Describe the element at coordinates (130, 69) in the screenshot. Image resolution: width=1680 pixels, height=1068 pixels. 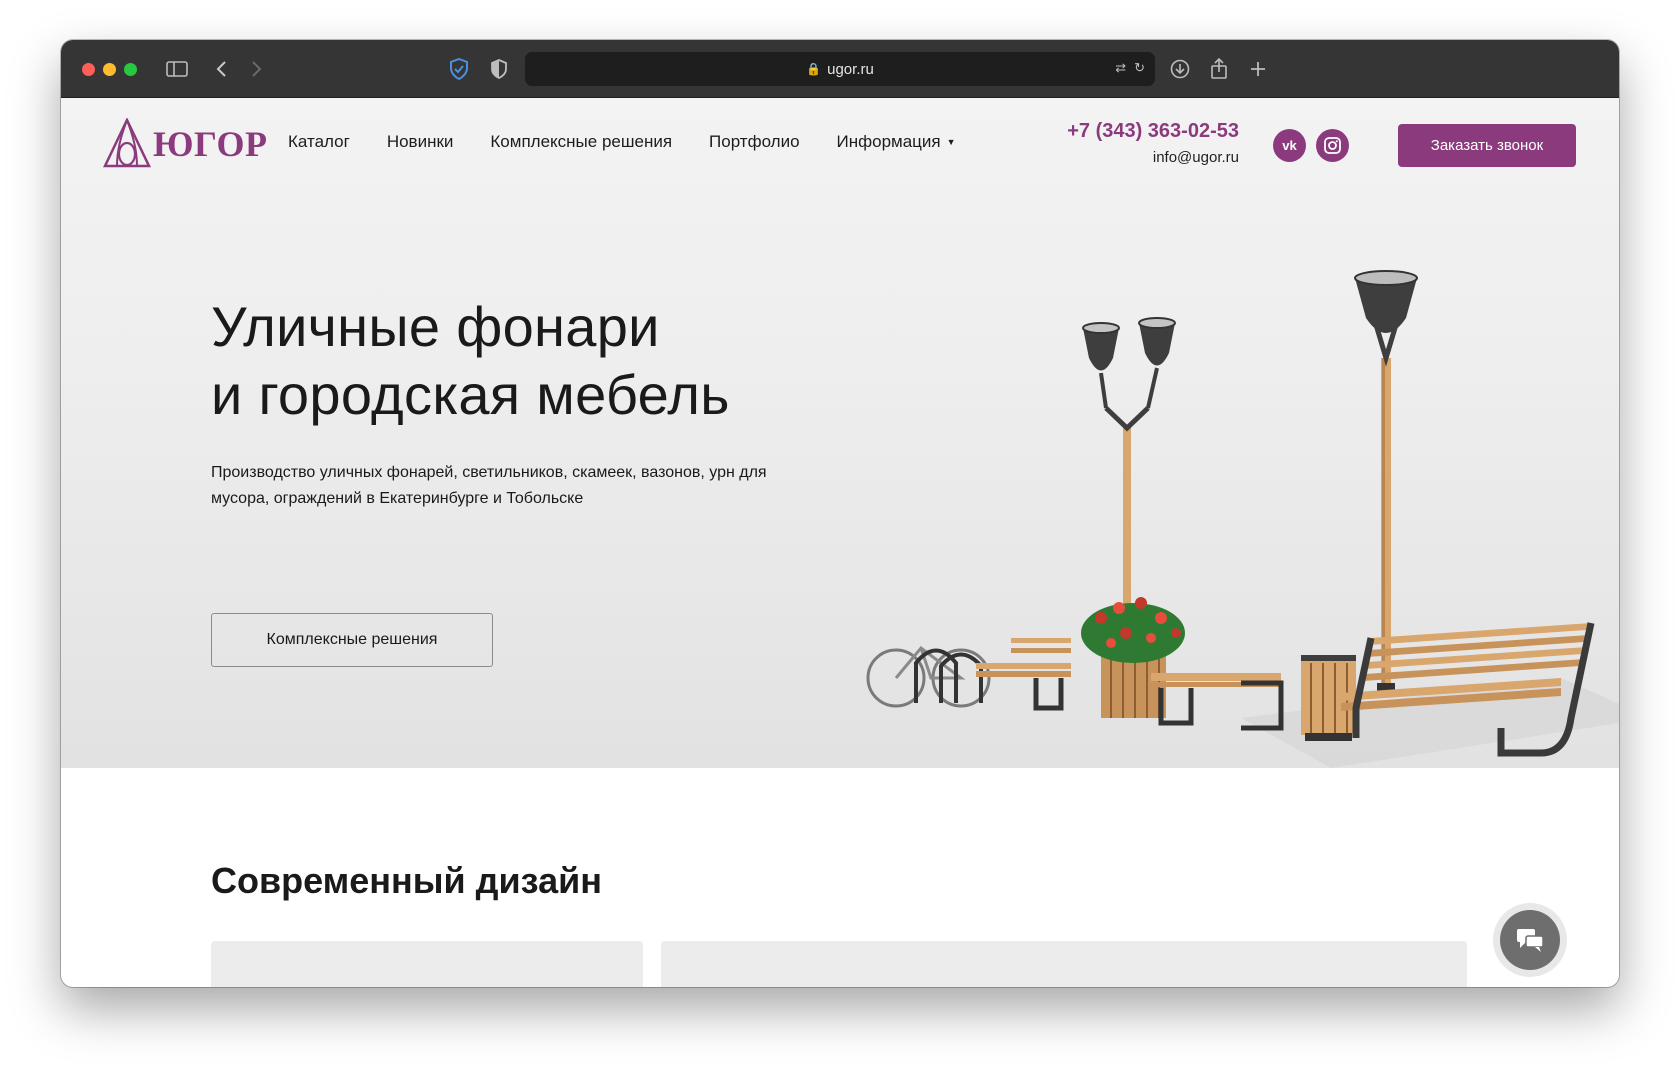
I see `zoom-window-button` at that location.